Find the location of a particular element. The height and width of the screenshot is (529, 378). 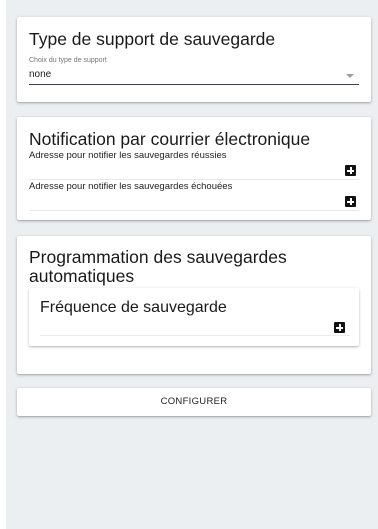

success-address-divider is located at coordinates (194, 179).